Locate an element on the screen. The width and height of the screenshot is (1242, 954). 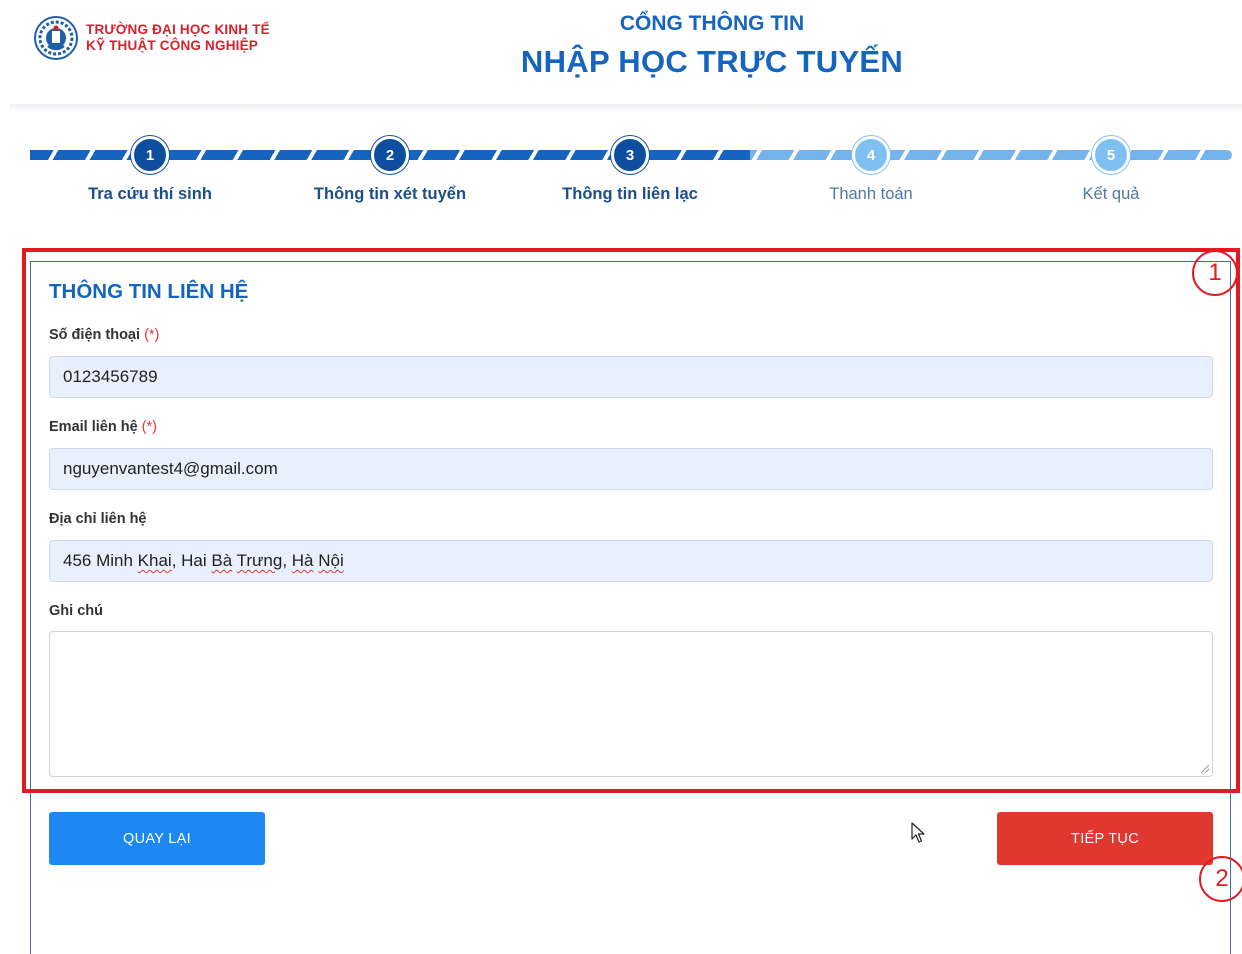
step-3-circle: 3 is located at coordinates (630, 155).